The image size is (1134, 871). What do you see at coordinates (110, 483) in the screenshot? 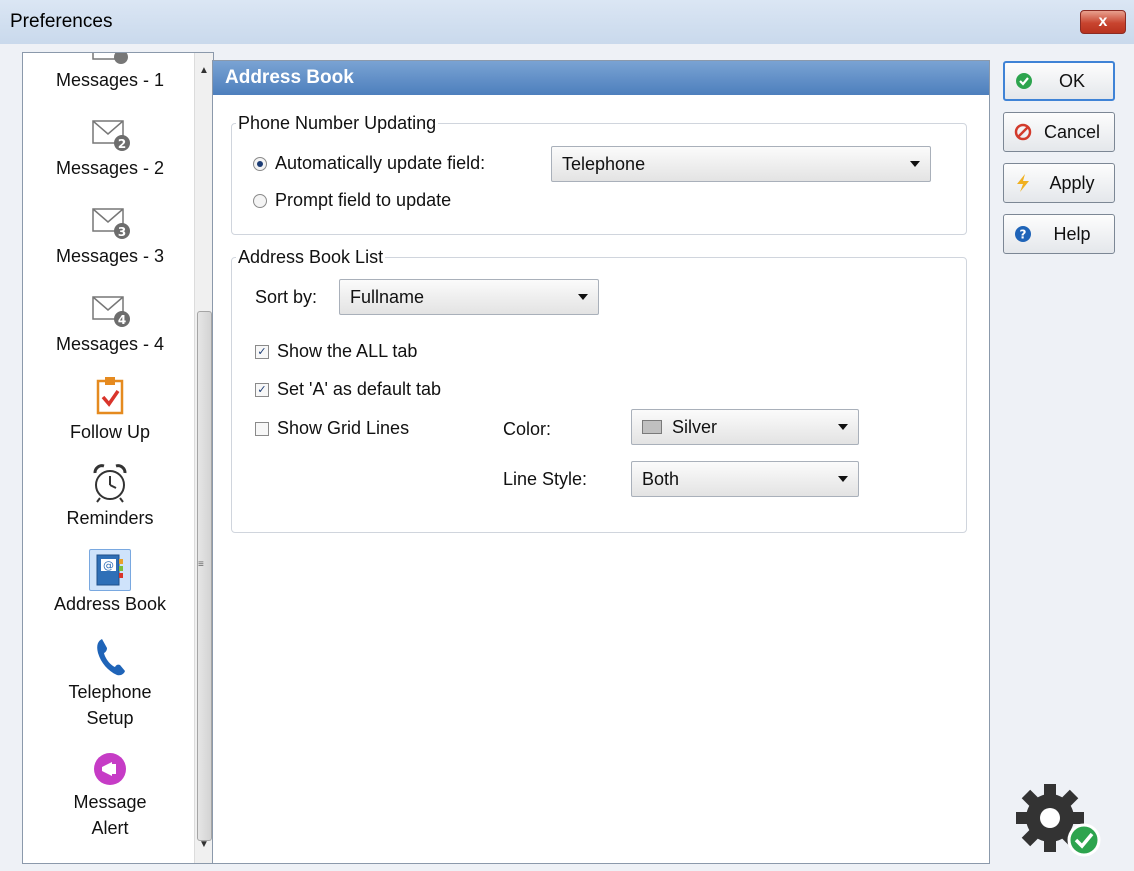
I see `alarm-clock-icon` at bounding box center [110, 483].